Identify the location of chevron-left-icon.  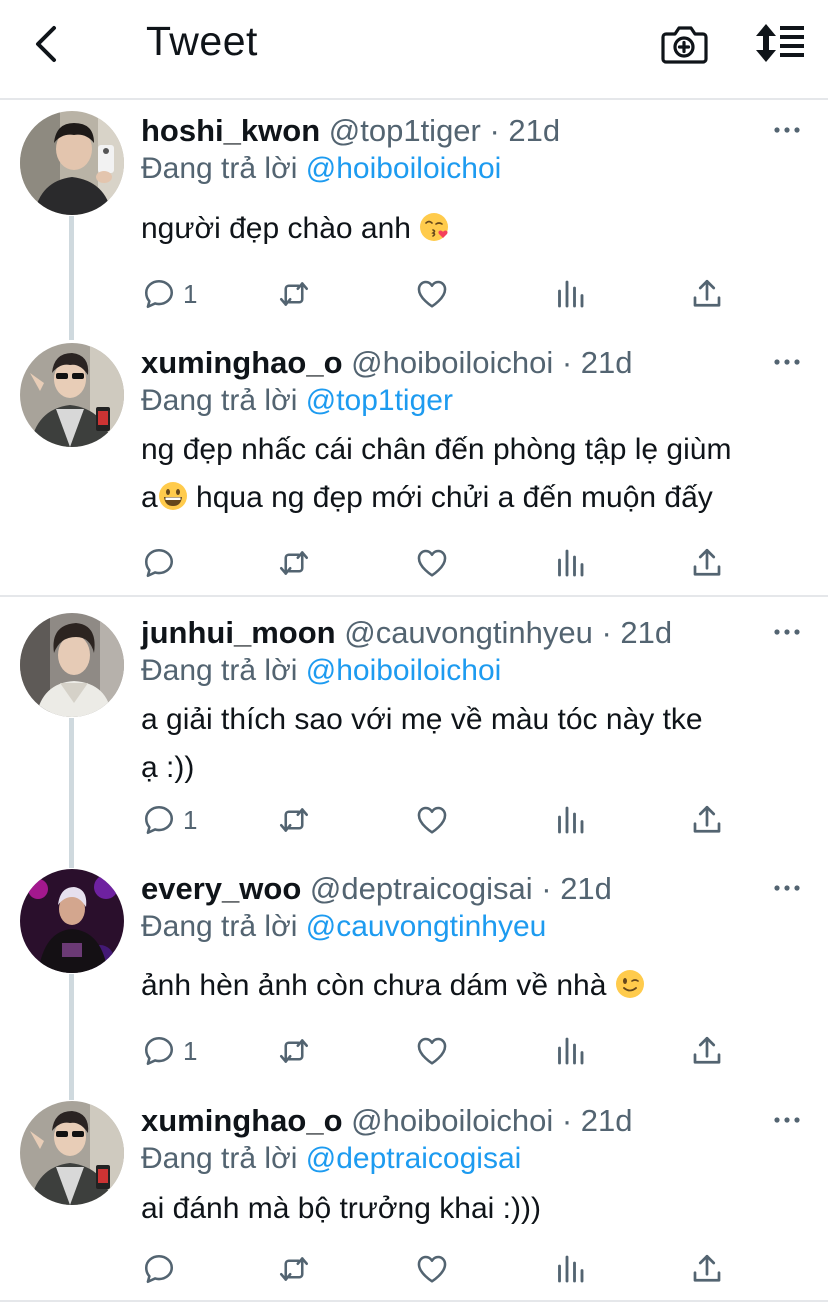
(46, 44).